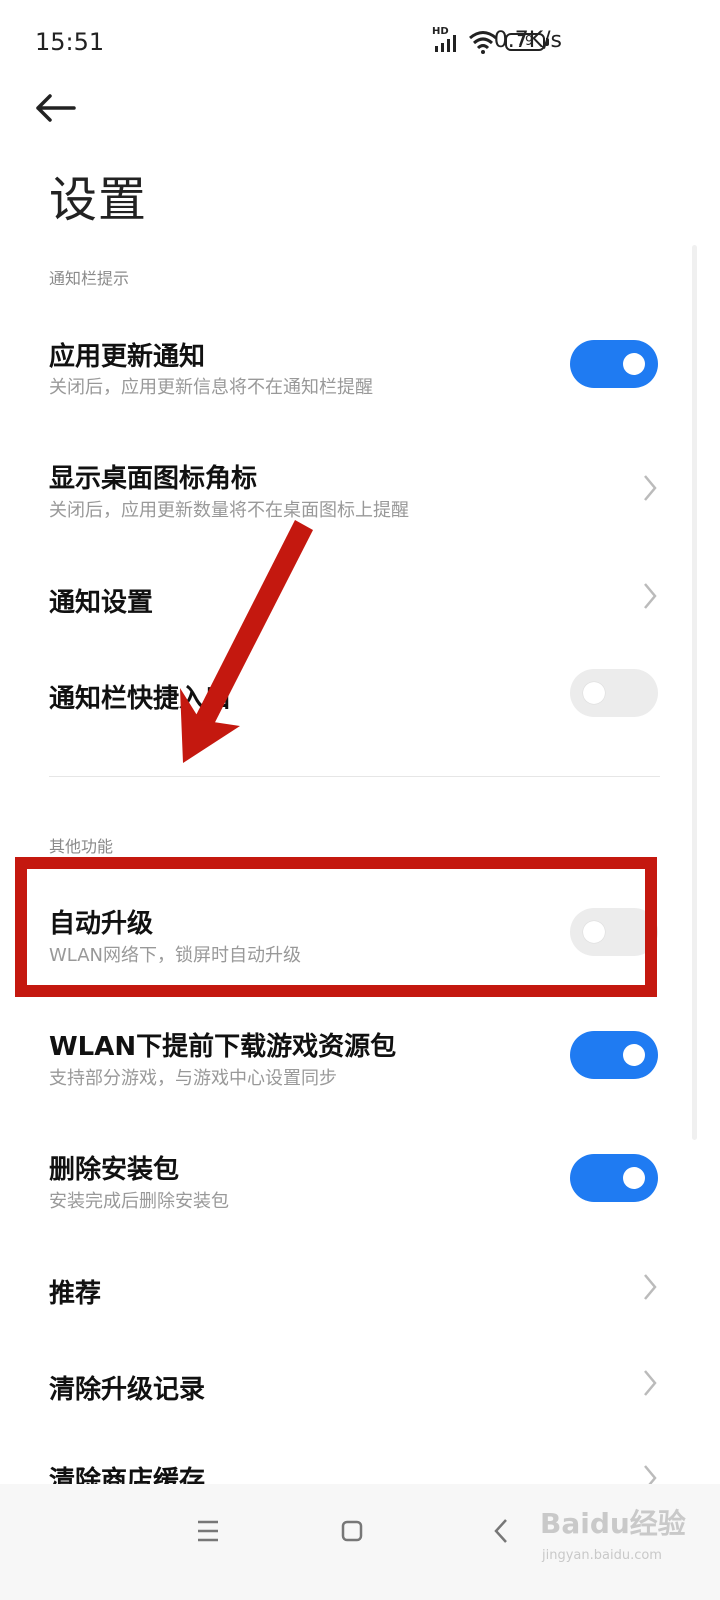  What do you see at coordinates (445, 43) in the screenshot?
I see `signal-icon` at bounding box center [445, 43].